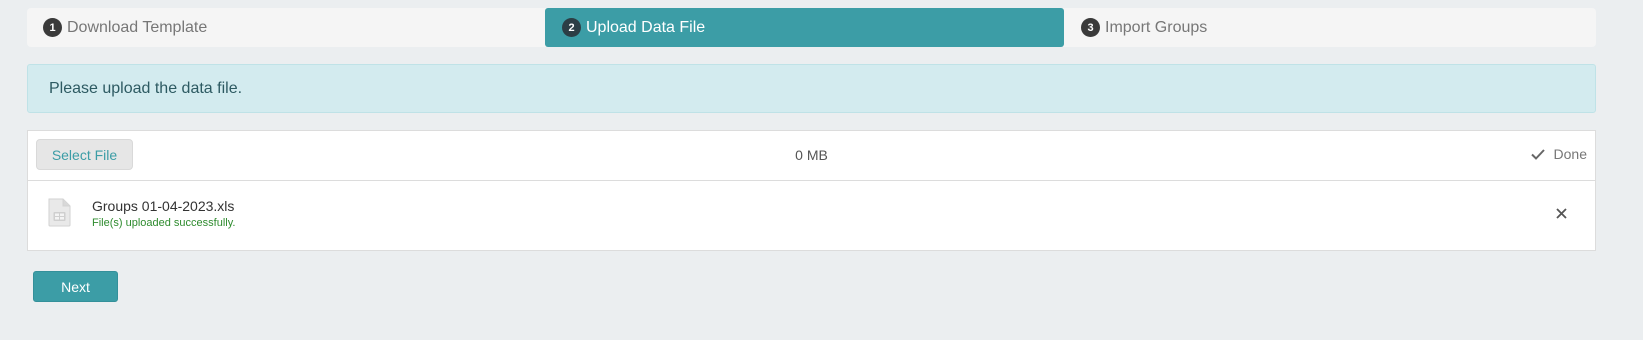 This screenshot has width=1643, height=340. What do you see at coordinates (1090, 27) in the screenshot?
I see `step-number-badge: 3` at bounding box center [1090, 27].